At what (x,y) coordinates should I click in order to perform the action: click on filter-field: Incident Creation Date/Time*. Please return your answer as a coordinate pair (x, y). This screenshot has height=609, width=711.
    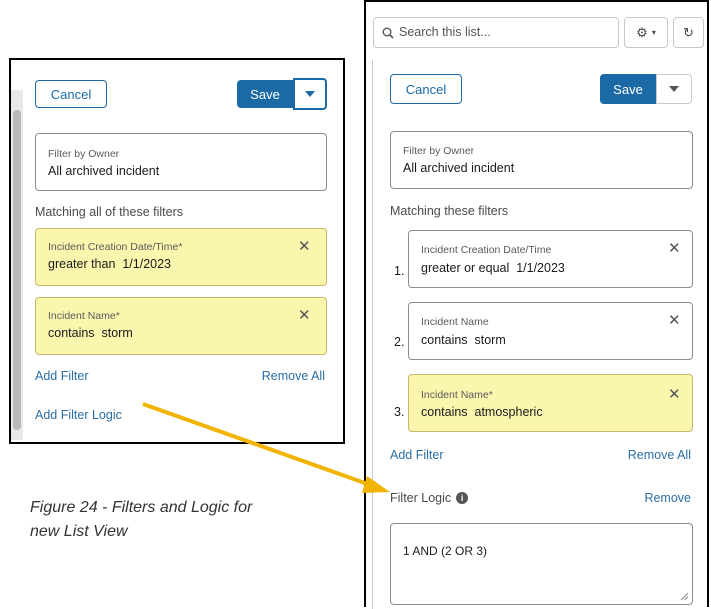
    Looking at the image, I should click on (115, 247).